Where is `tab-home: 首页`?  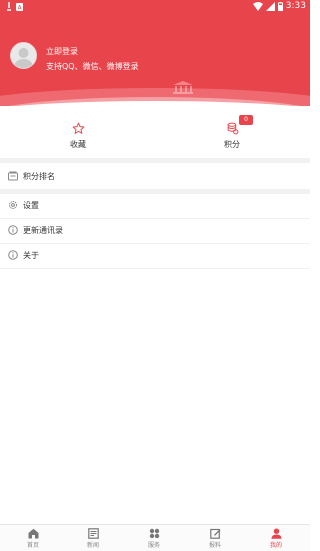
tab-home: 首页 is located at coordinates (33, 538).